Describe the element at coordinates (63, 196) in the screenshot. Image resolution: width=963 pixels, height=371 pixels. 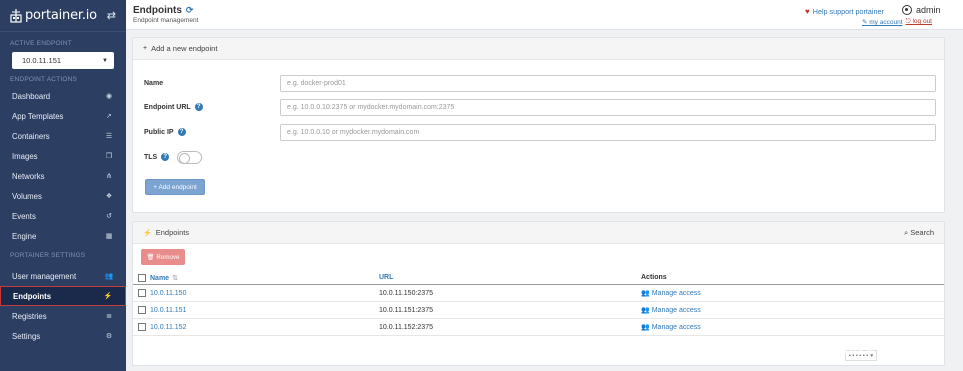
I see `sidebar-item-volumes: Volumes ❖` at that location.